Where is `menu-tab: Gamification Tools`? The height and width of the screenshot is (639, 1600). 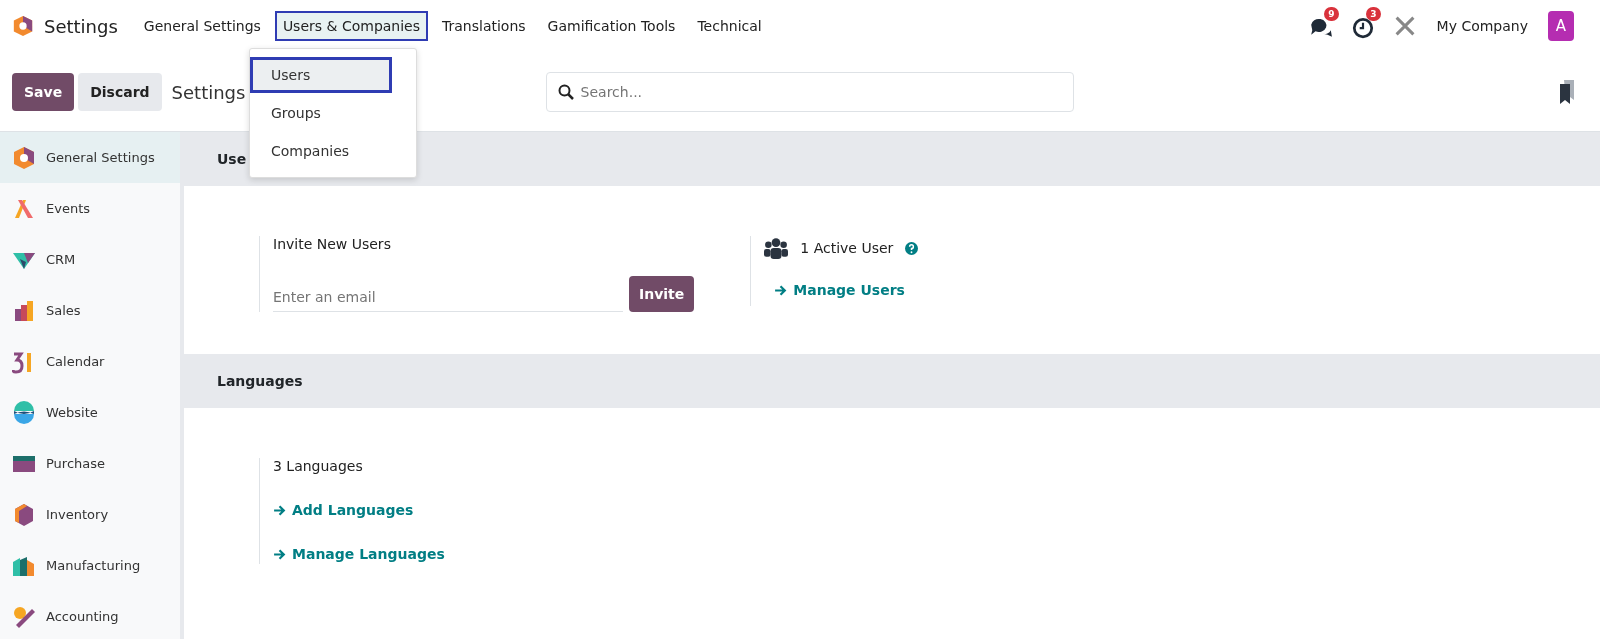 menu-tab: Gamification Tools is located at coordinates (611, 26).